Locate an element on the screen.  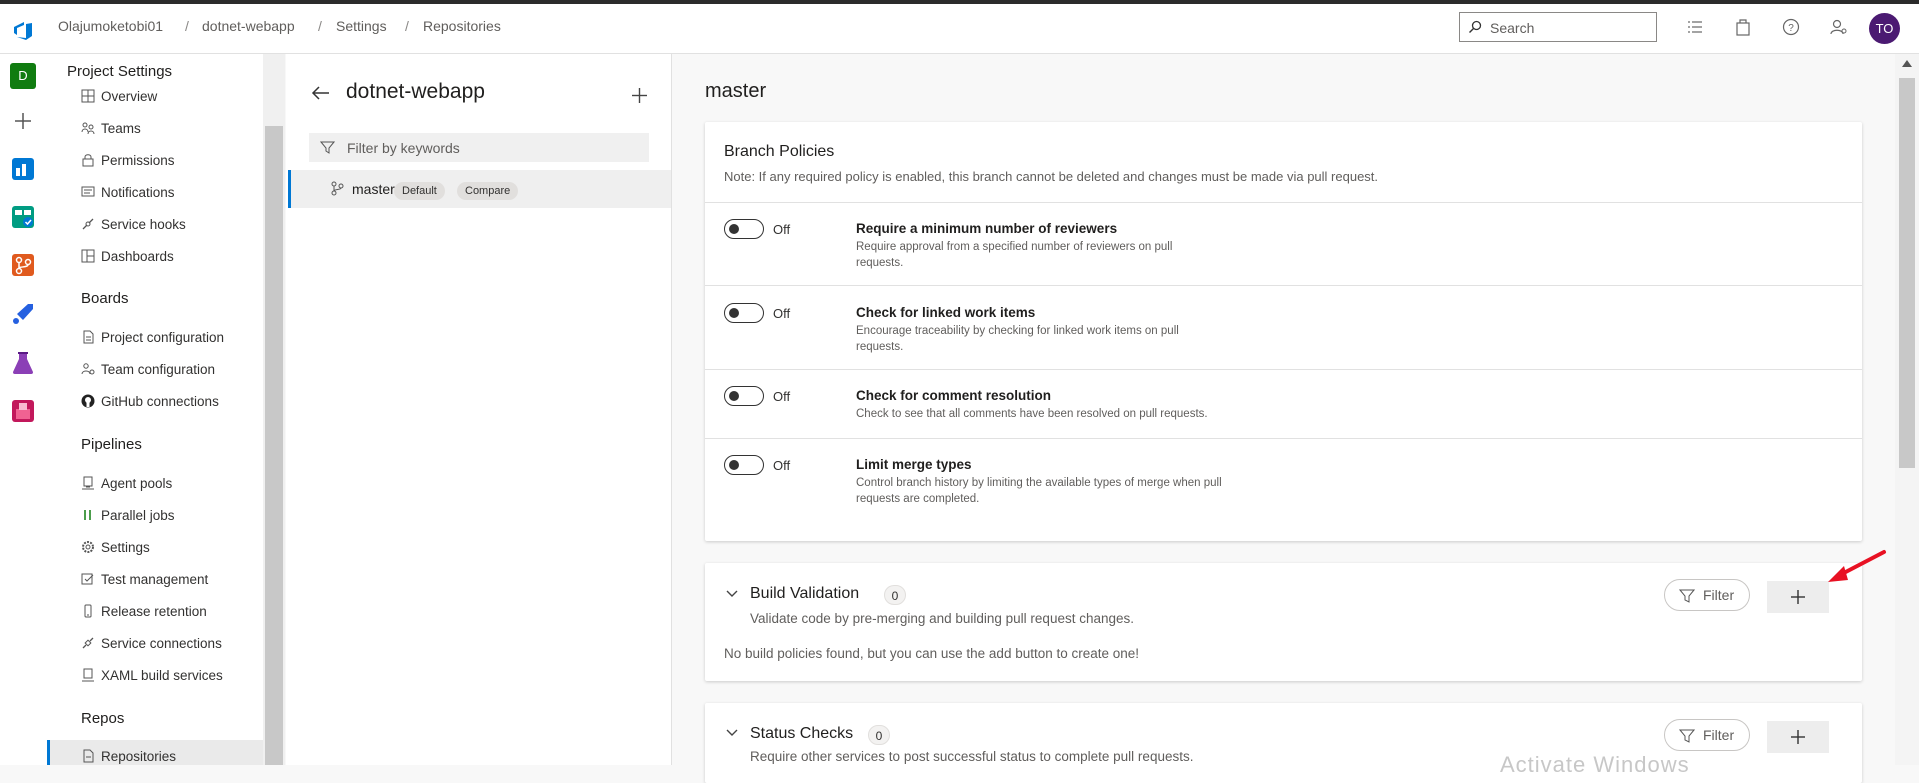
policy-toggle-linked-work-items is located at coordinates (744, 313).